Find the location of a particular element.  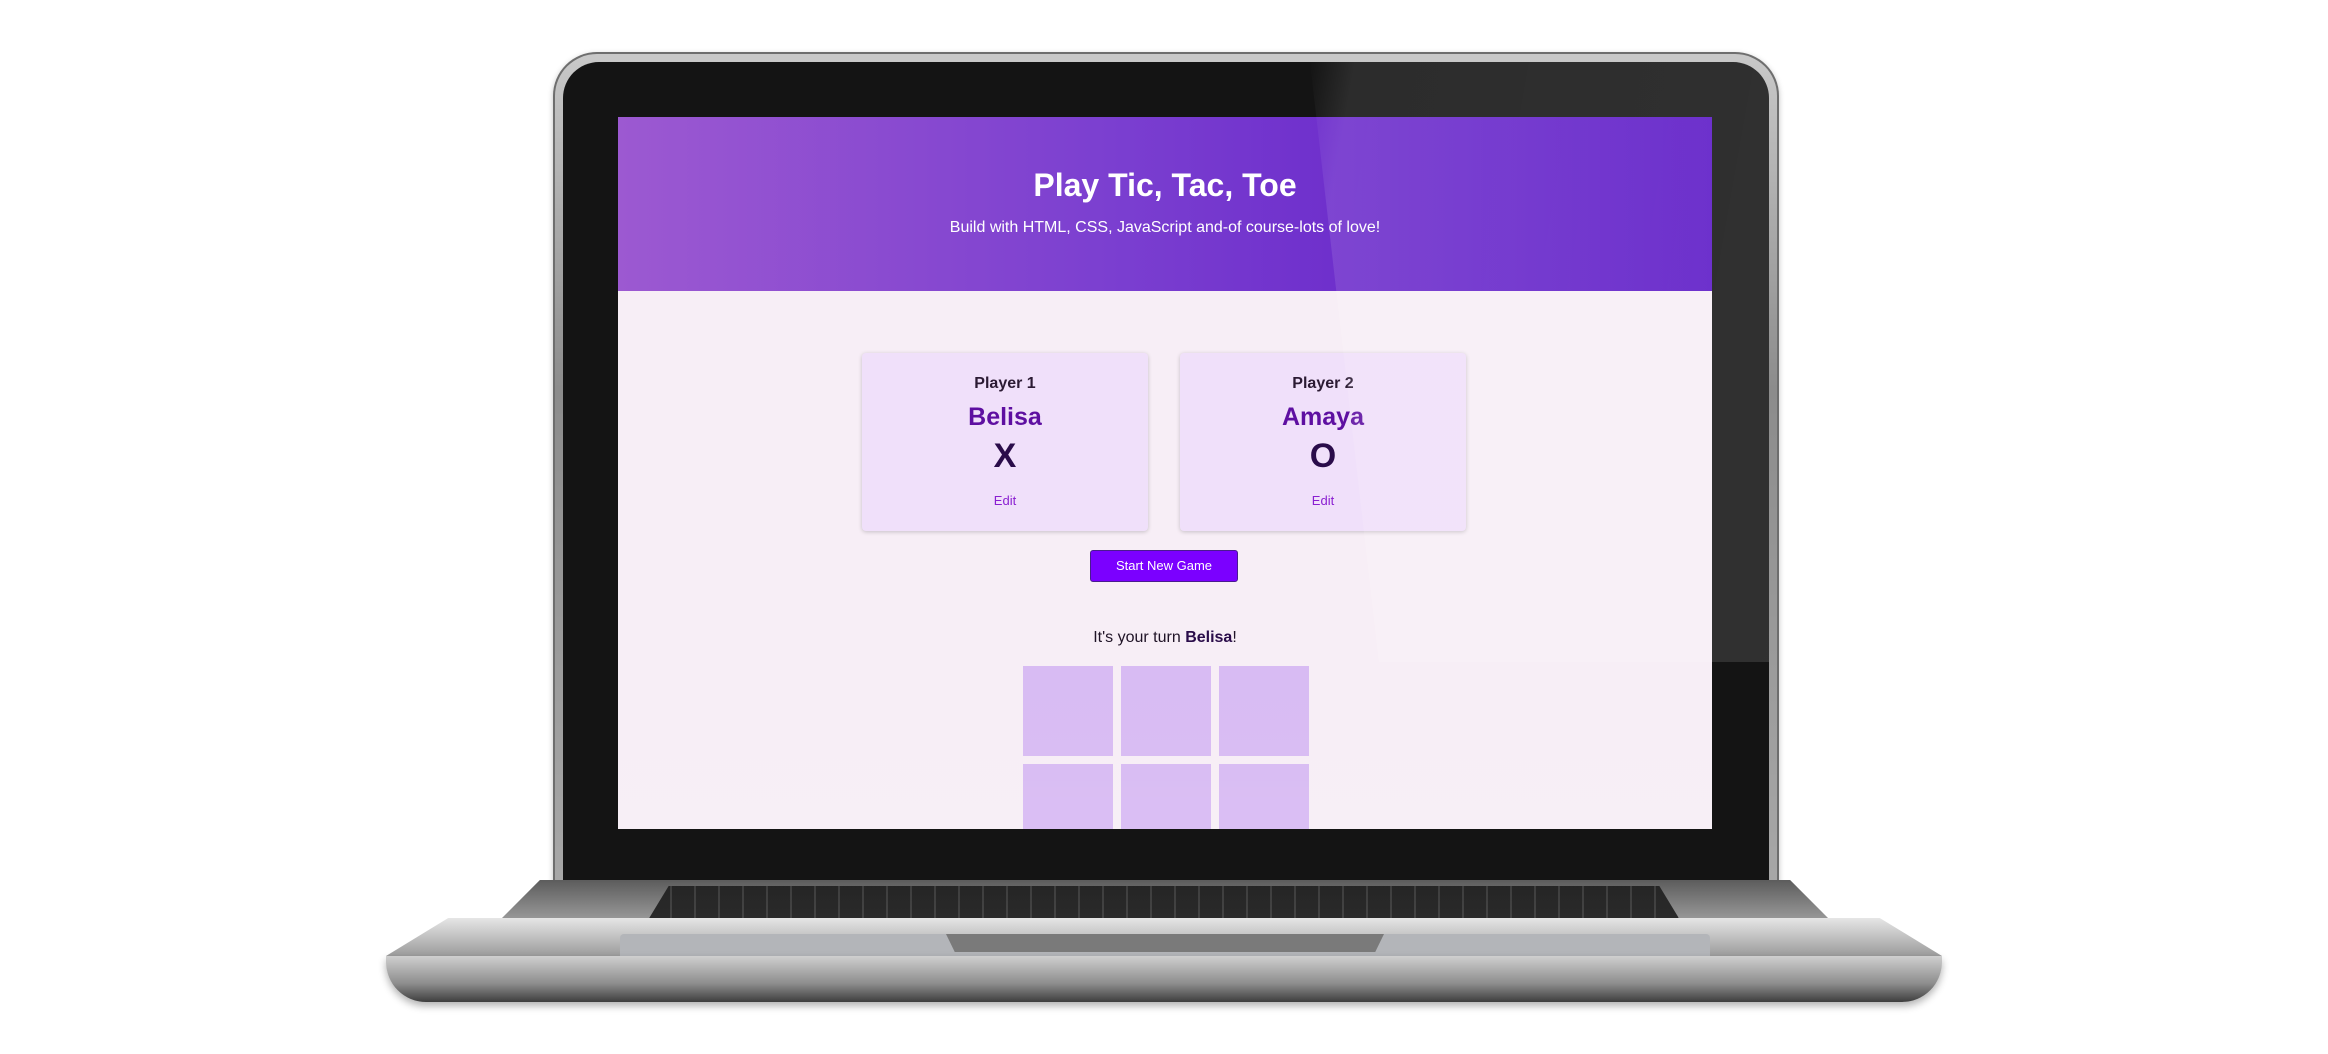

active-player-name: Belisa is located at coordinates (1209, 637).